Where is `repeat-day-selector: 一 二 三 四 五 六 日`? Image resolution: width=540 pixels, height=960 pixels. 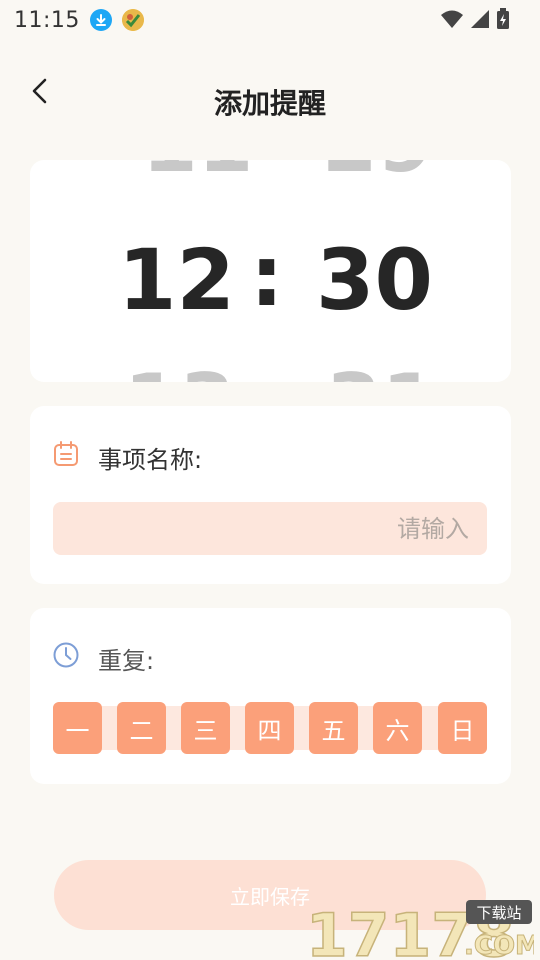 repeat-day-selector: 一 二 三 四 五 六 日 is located at coordinates (270, 728).